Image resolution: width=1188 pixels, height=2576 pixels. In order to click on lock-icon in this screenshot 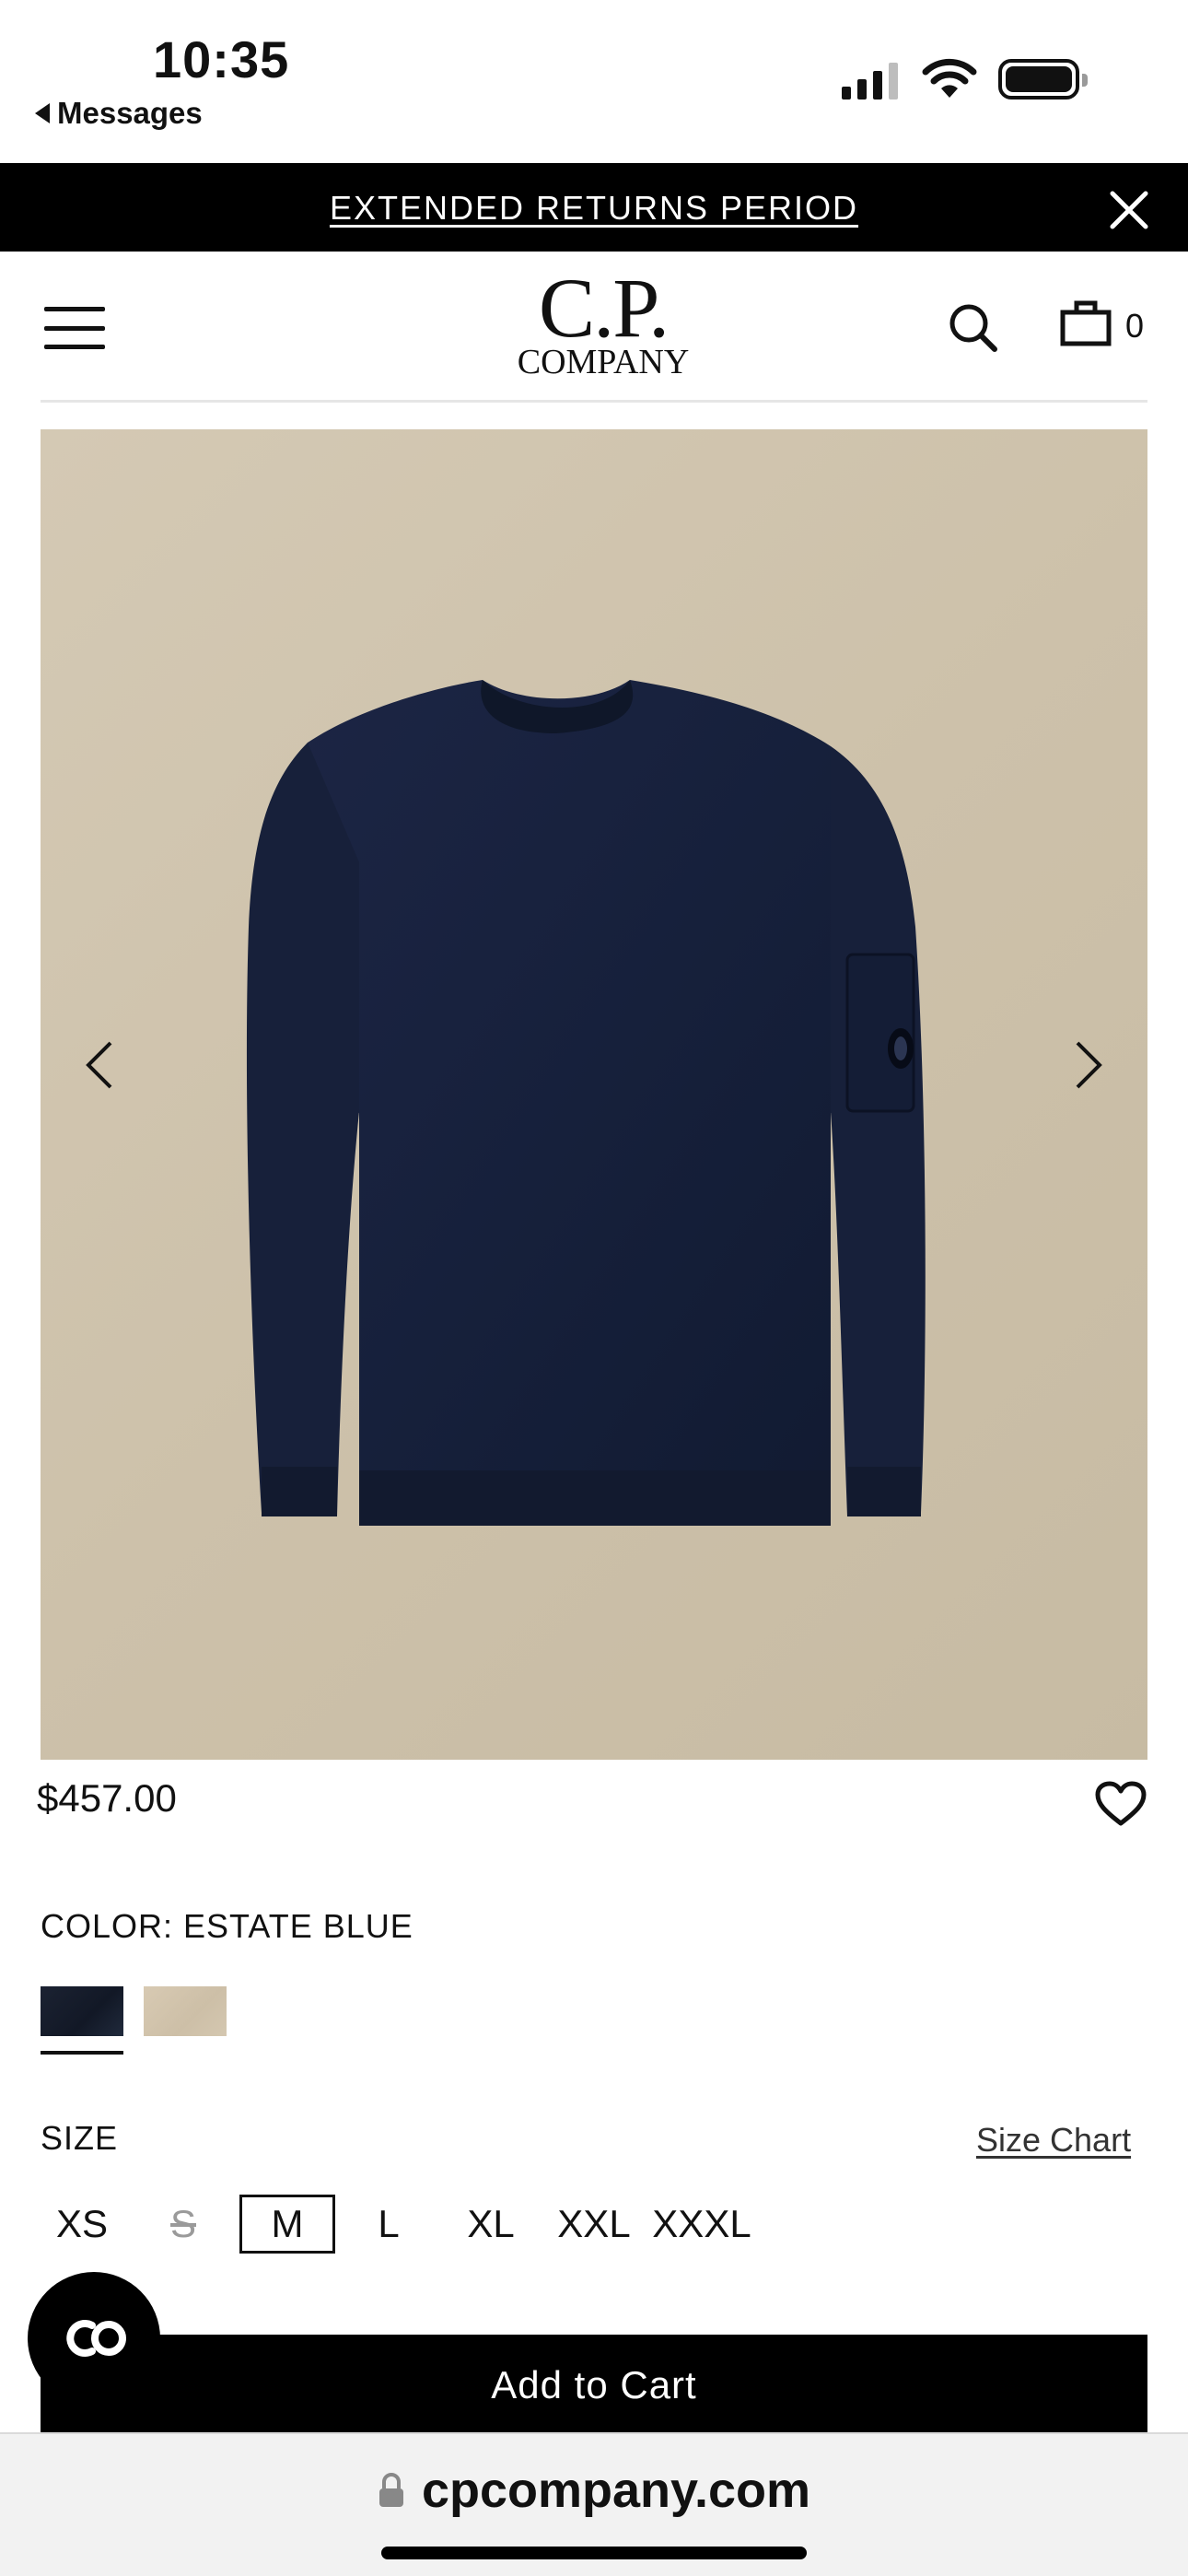, I will do `click(391, 2490)`.